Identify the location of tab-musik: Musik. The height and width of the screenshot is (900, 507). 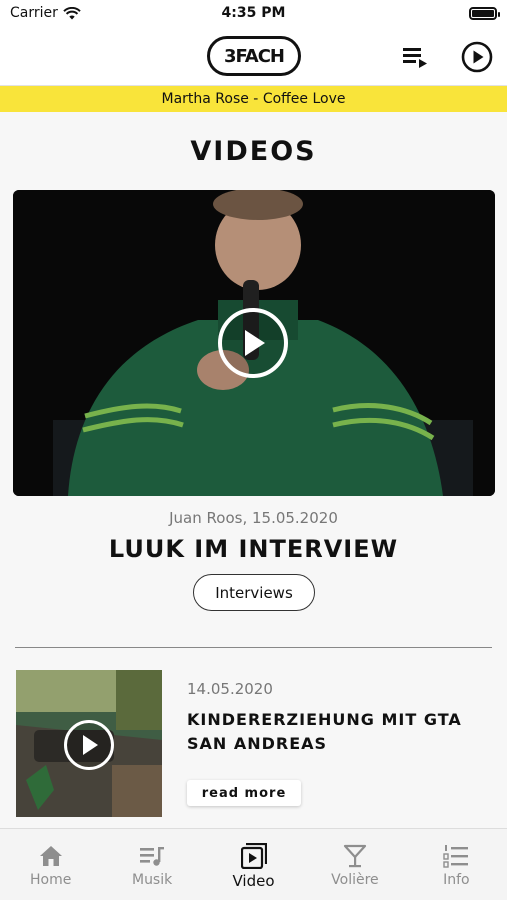
(151, 864).